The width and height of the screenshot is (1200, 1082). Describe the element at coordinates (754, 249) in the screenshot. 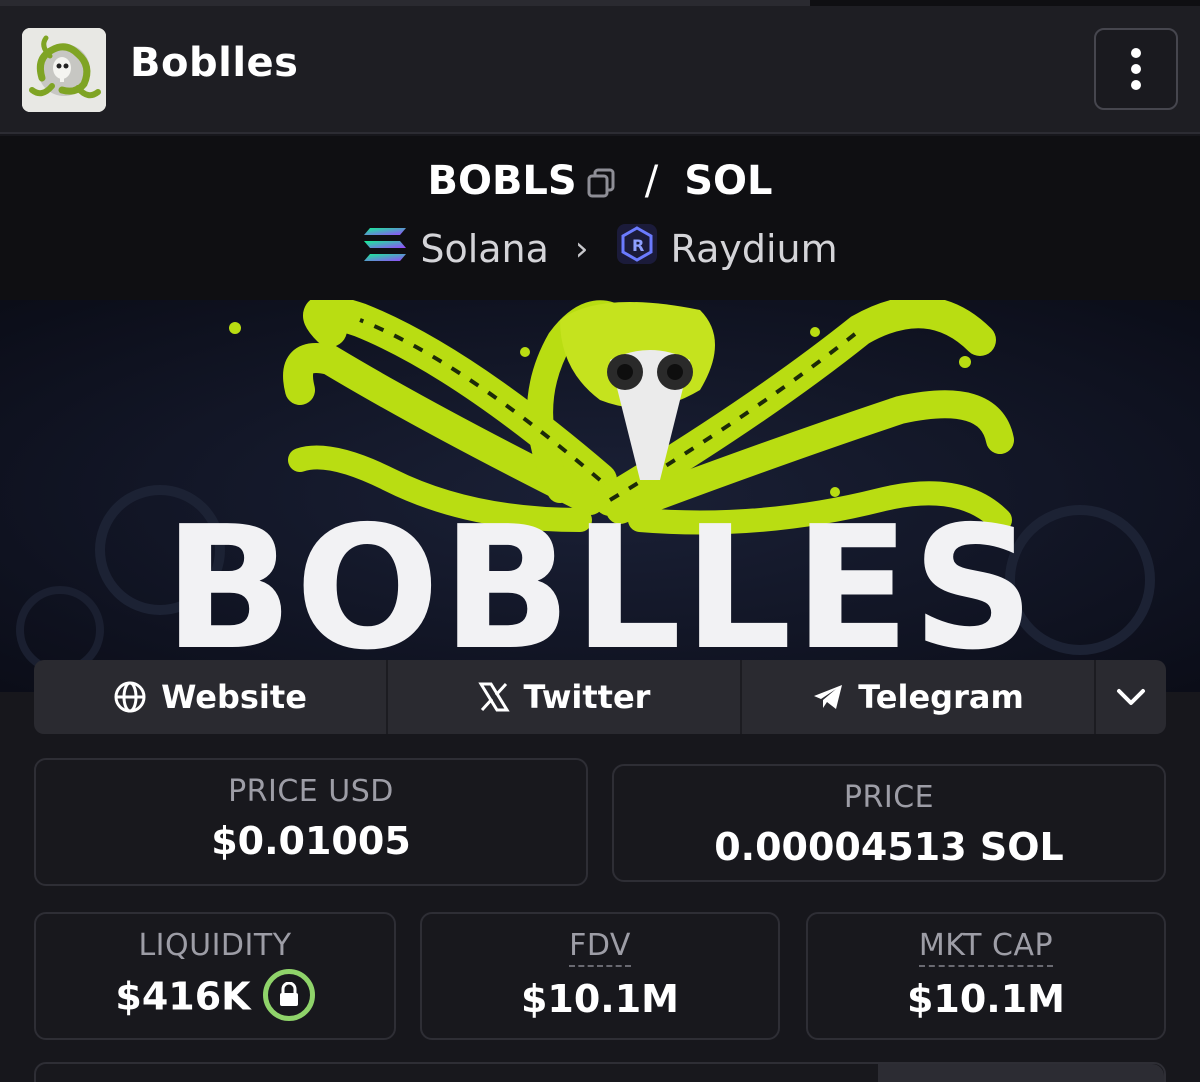

I see `dex-link-raydium: Raydium` at that location.